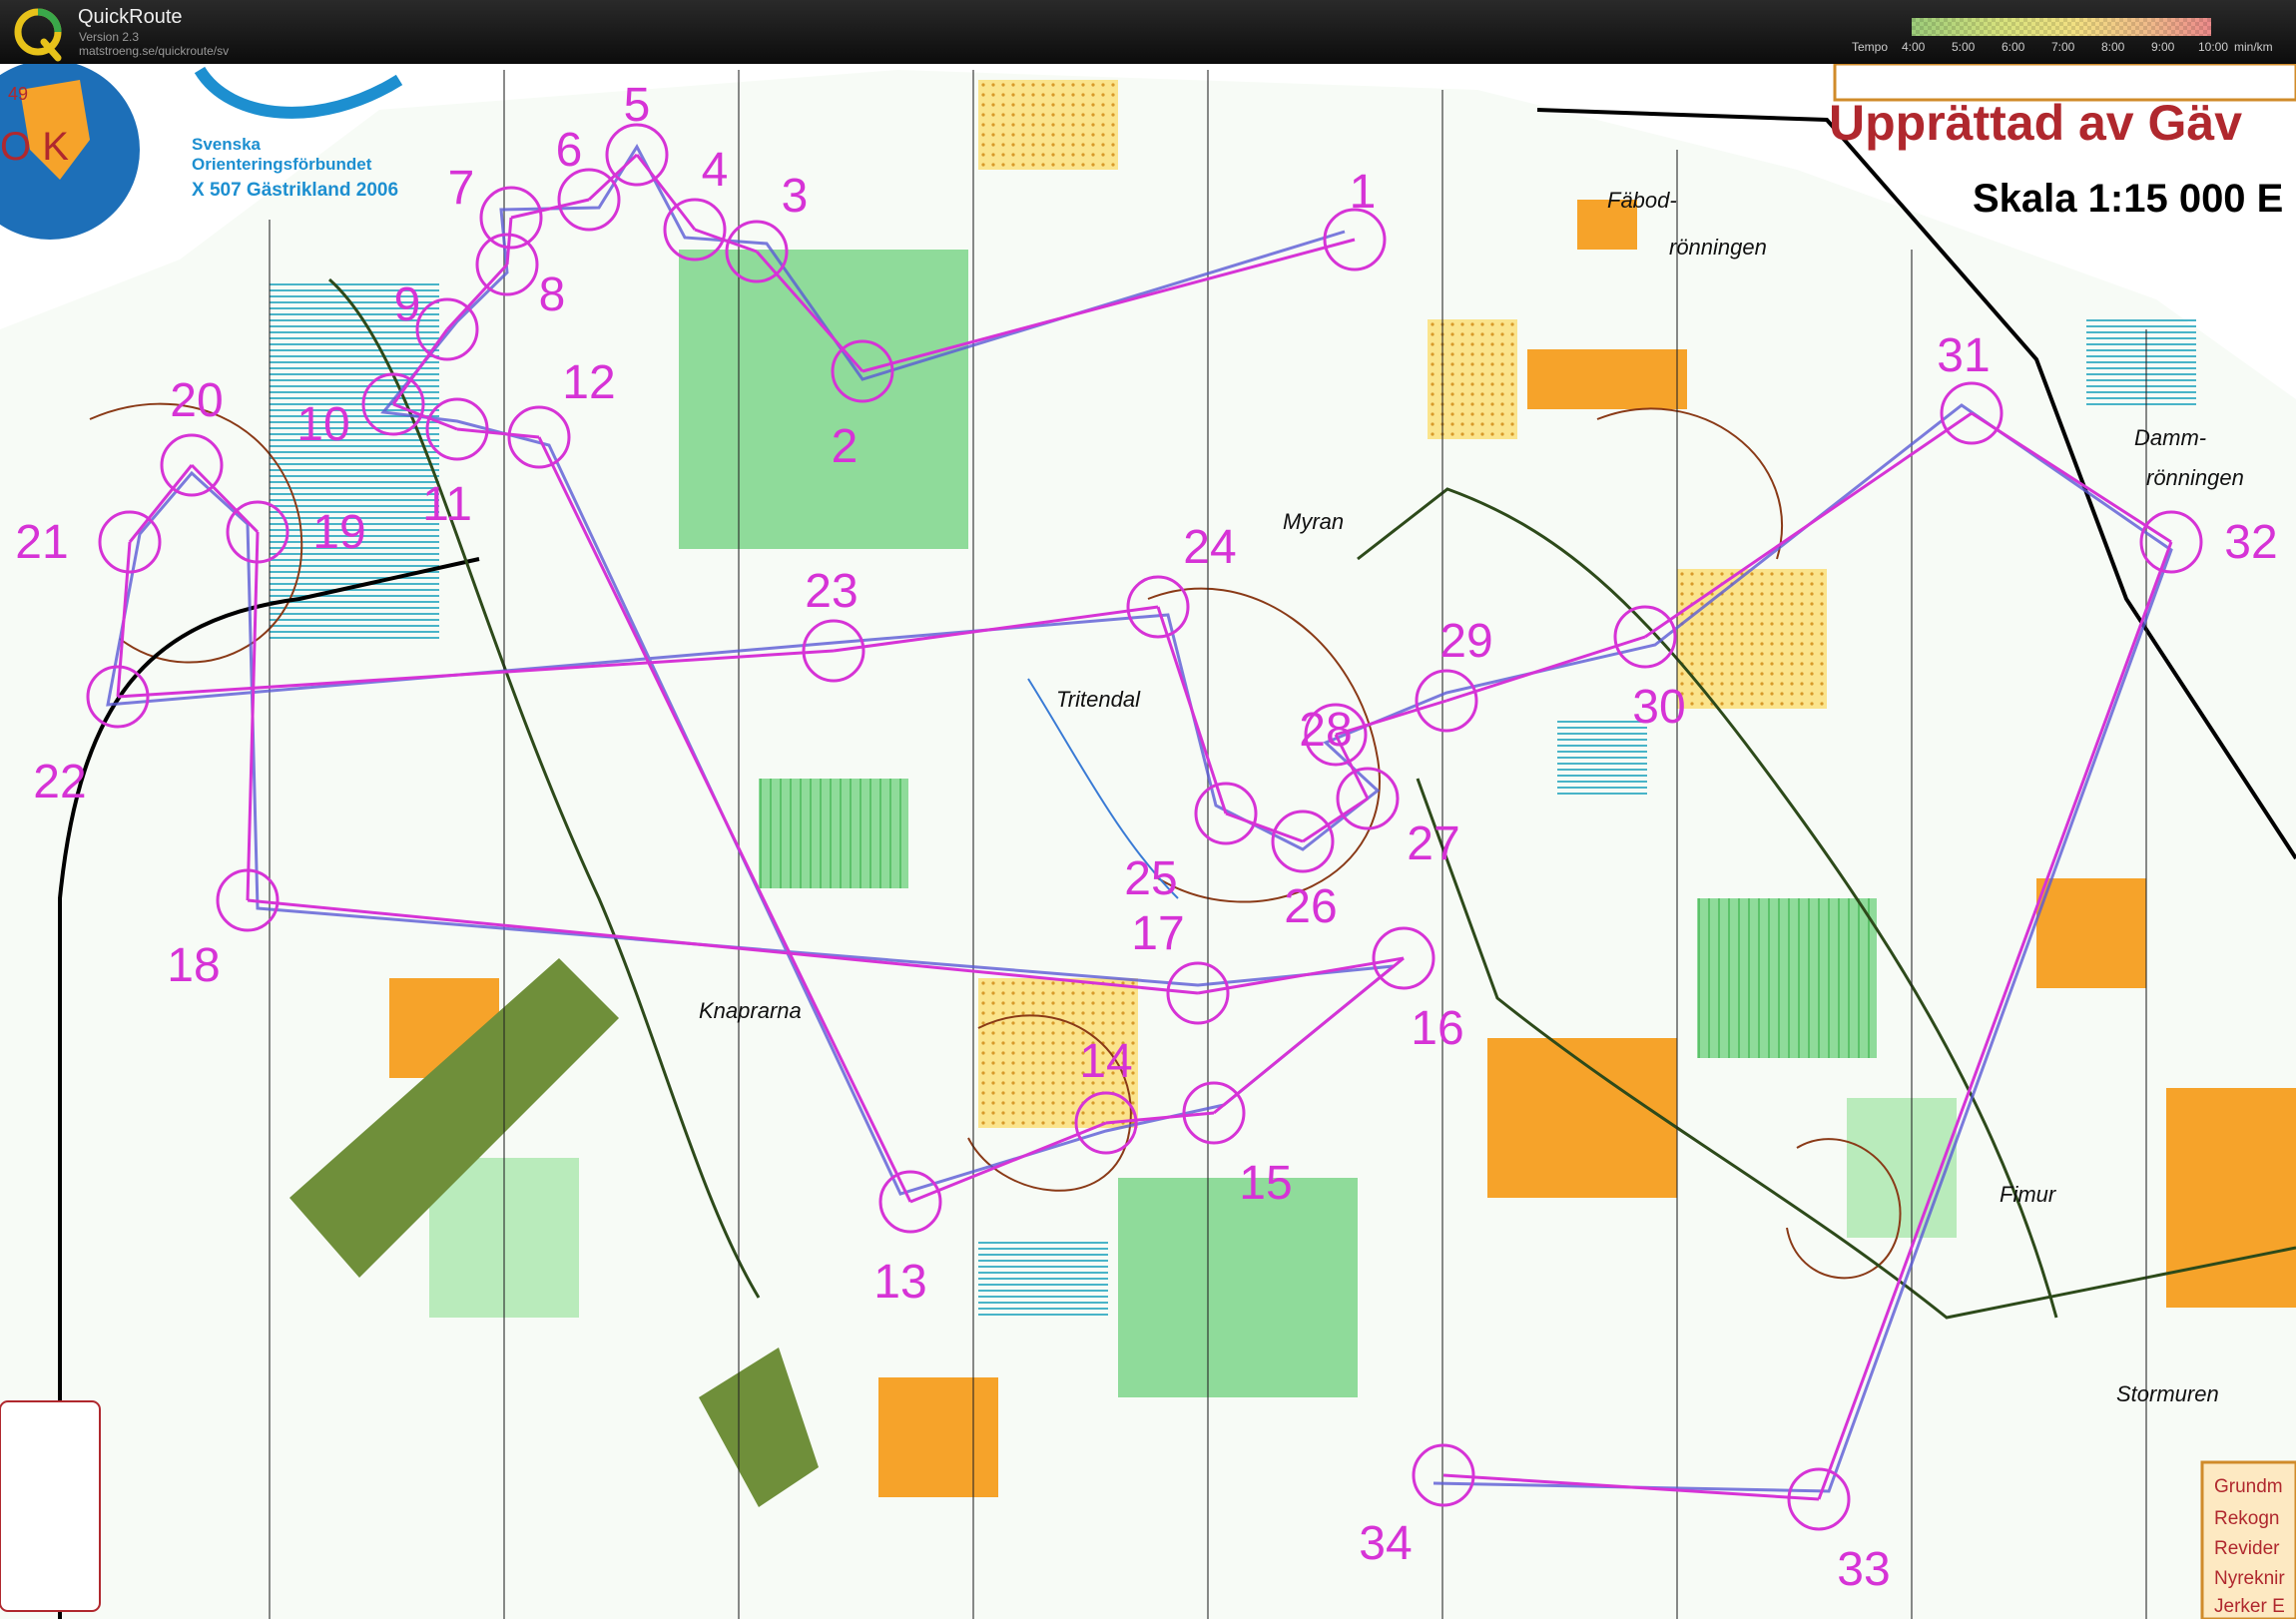 The width and height of the screenshot is (2296, 1619). Describe the element at coordinates (2250, 1606) in the screenshot. I see `credits-line: Jerker E` at that location.